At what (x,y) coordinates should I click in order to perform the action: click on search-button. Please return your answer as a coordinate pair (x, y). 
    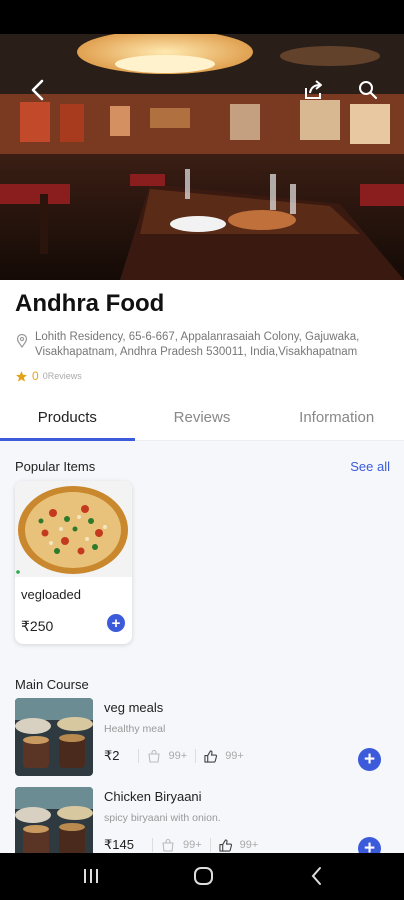
    Looking at the image, I should click on (368, 90).